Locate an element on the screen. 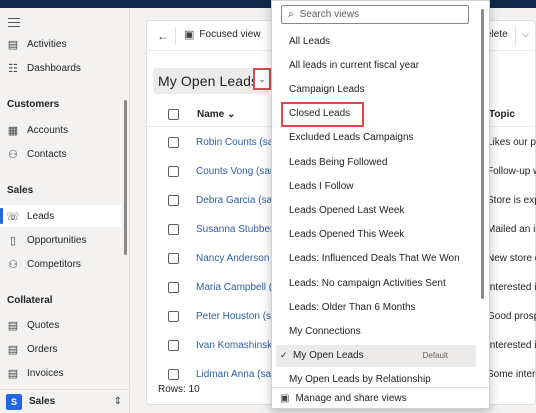 This screenshot has height=413, width=536. focused-view-icon: ▣ is located at coordinates (189, 35).